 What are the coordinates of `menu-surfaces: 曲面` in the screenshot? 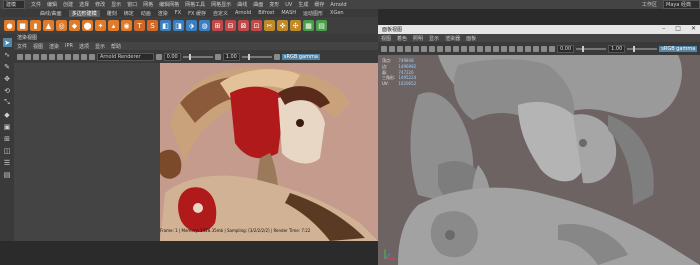 It's located at (258, 4).